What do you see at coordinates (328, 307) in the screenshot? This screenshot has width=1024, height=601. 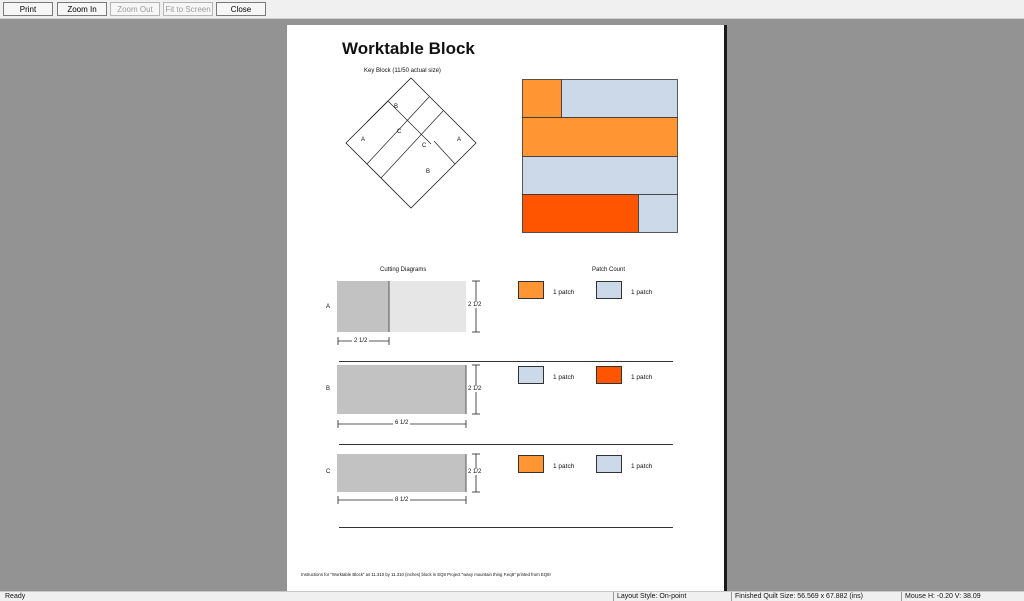 I see `row-label-a: A` at bounding box center [328, 307].